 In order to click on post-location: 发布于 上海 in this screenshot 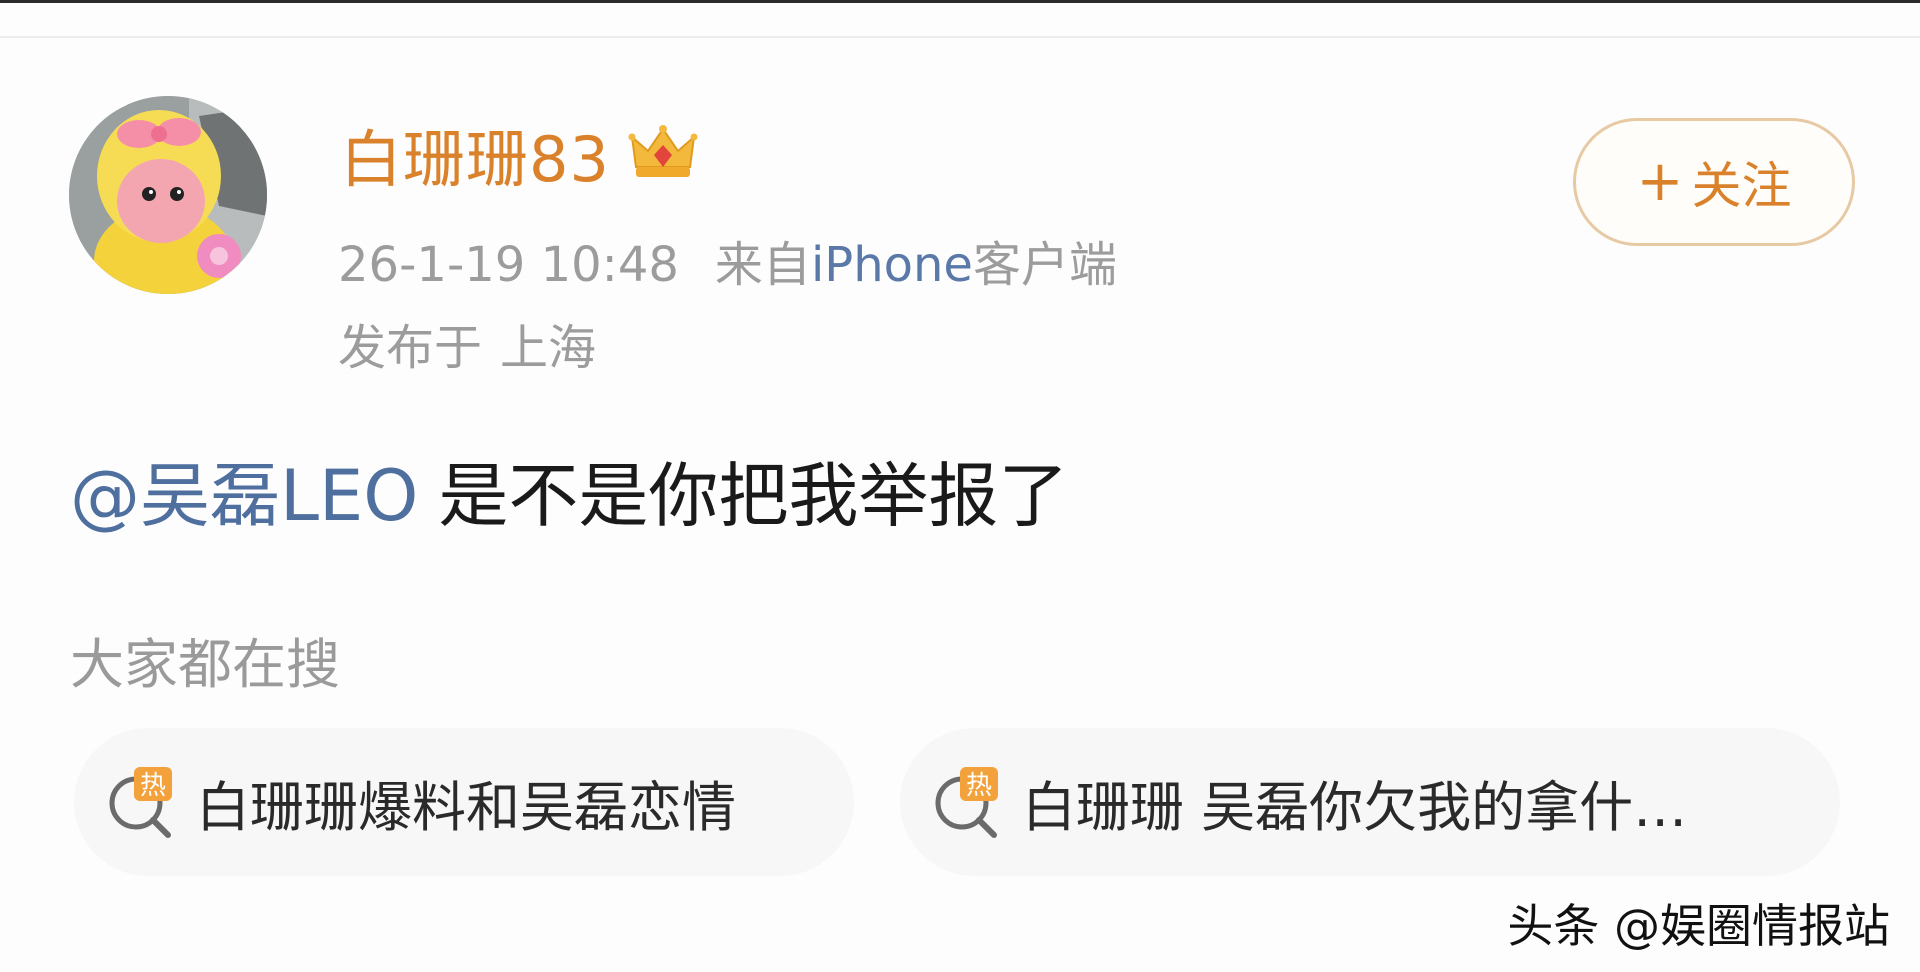, I will do `click(467, 343)`.